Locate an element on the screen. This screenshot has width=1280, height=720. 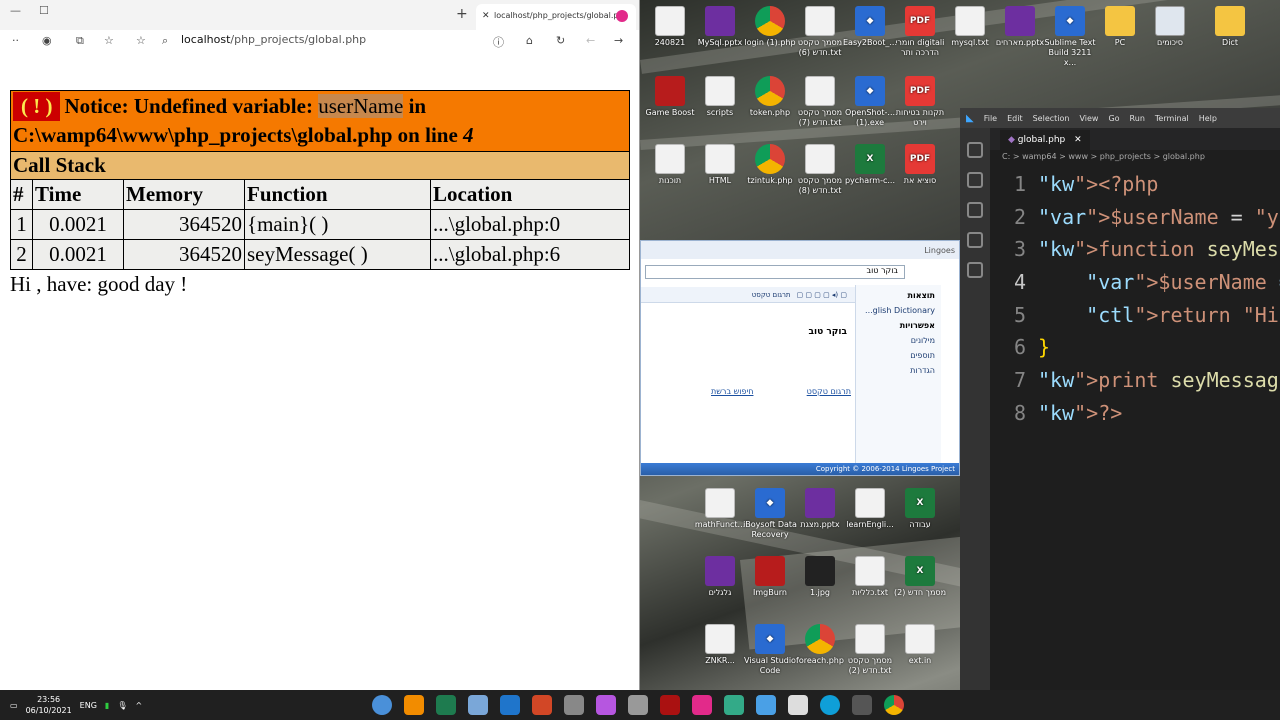
close-tab-icon: ✕ is located at coordinates (486, 16).